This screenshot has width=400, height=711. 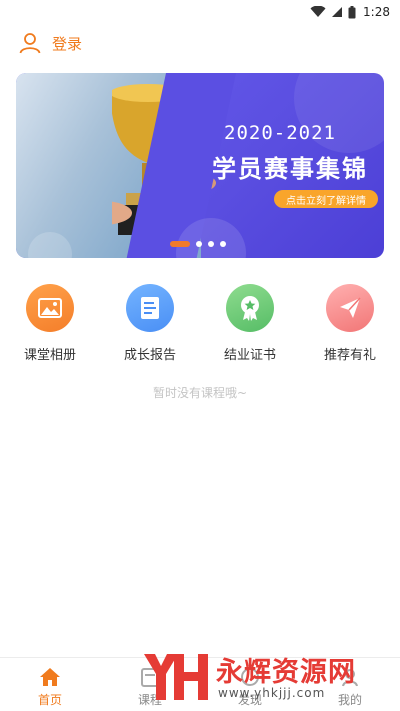 I want to click on menu-label: 结业证书, so click(x=249, y=355).